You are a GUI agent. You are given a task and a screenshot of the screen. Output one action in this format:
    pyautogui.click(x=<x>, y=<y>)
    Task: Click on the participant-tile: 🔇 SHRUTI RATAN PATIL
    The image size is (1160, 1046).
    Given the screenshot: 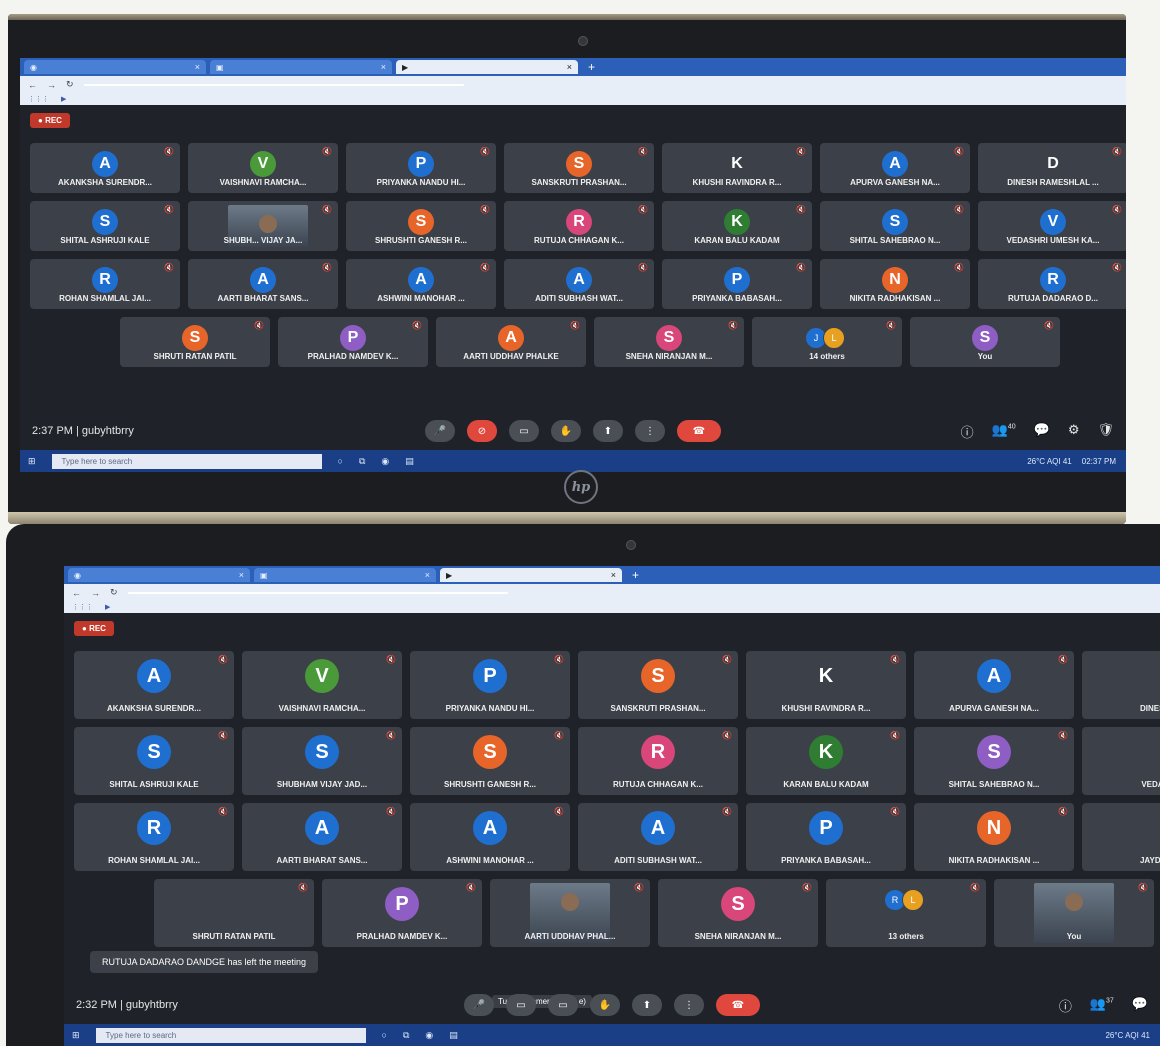 What is the action you would take?
    pyautogui.click(x=234, y=913)
    